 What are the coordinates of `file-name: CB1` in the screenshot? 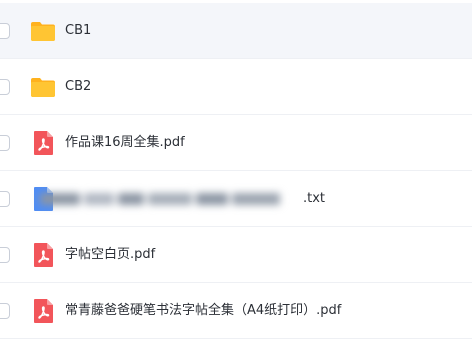 It's located at (78, 31).